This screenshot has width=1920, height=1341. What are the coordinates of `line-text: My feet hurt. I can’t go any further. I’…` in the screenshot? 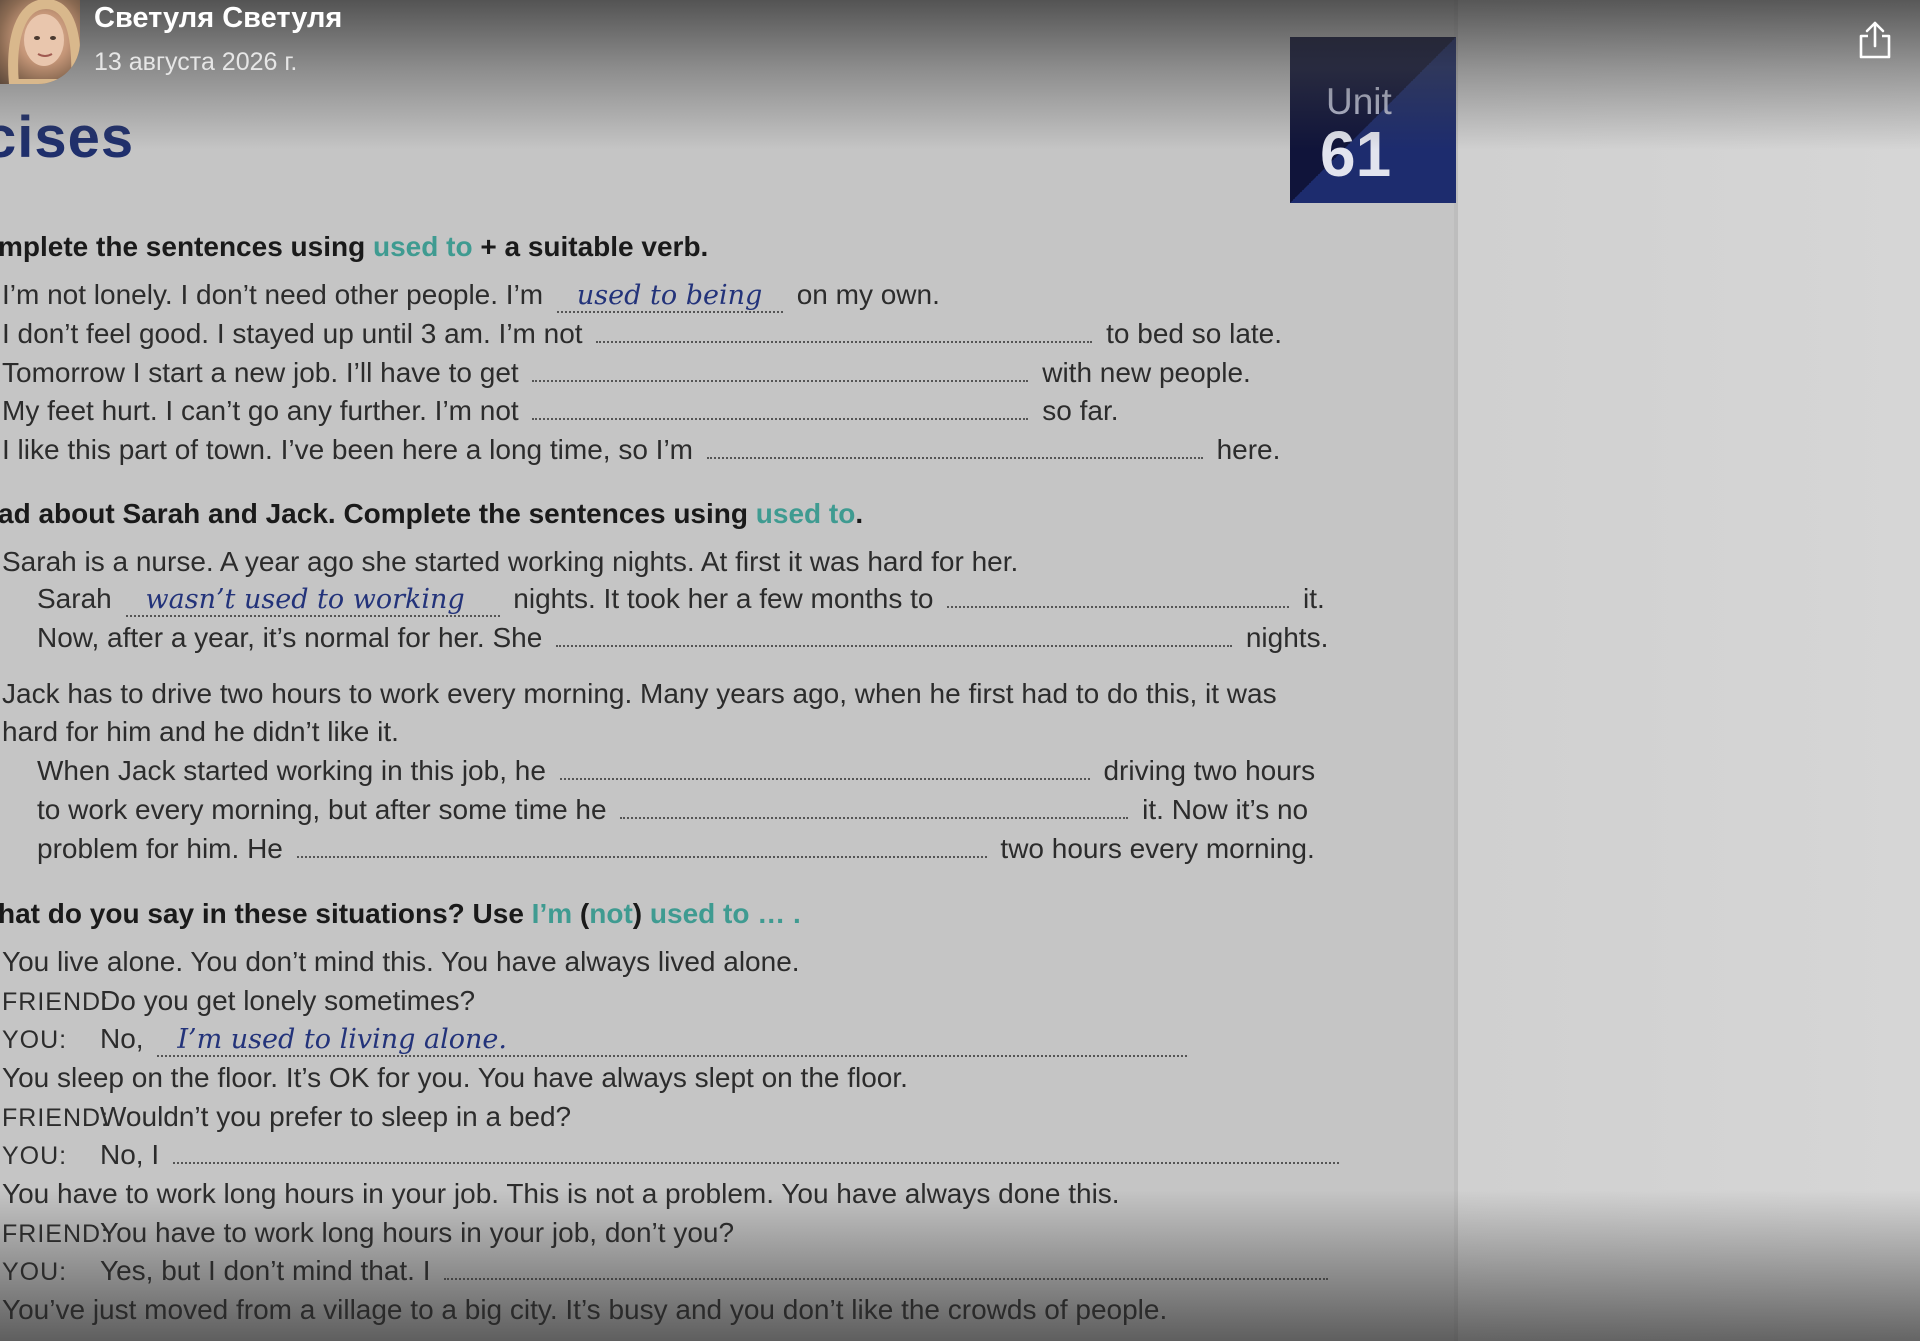 It's located at (264, 410).